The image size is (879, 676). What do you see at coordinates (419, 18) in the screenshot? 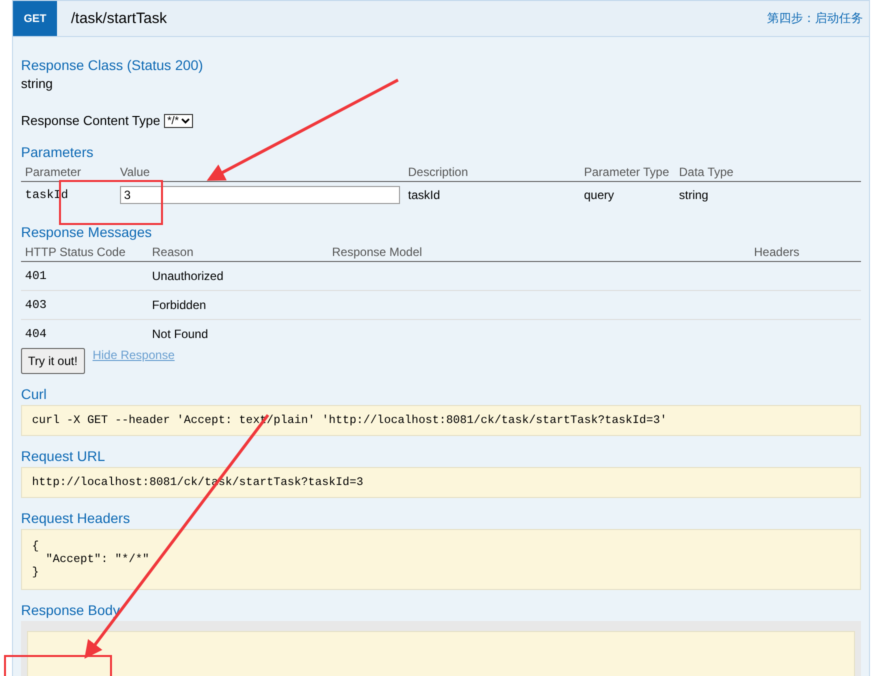
I see `endpoint-path: /task/startTask` at bounding box center [419, 18].